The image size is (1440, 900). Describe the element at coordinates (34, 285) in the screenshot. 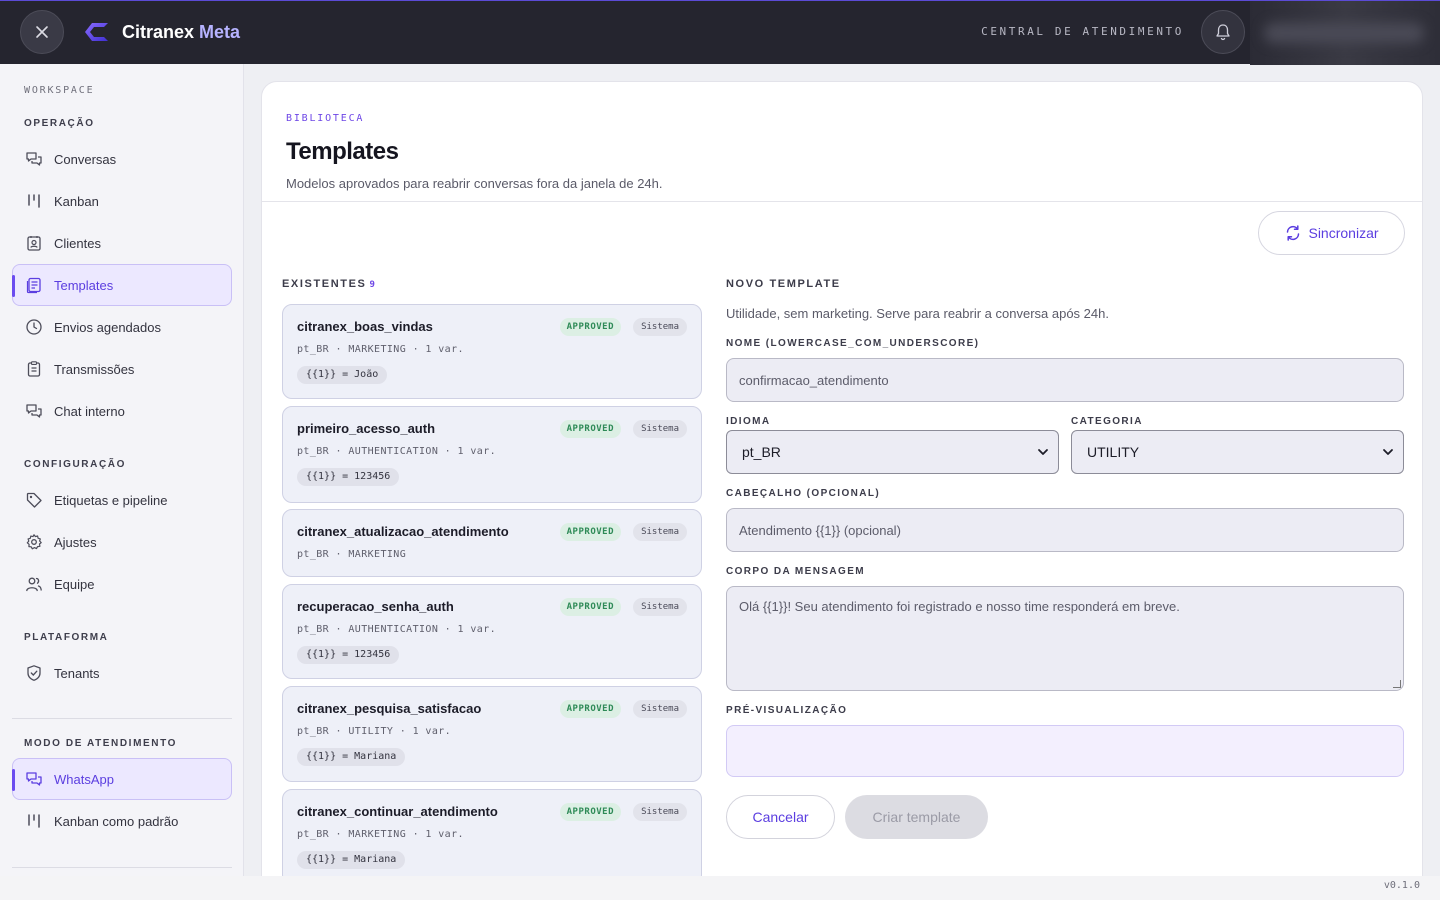

I see `template-icon` at that location.